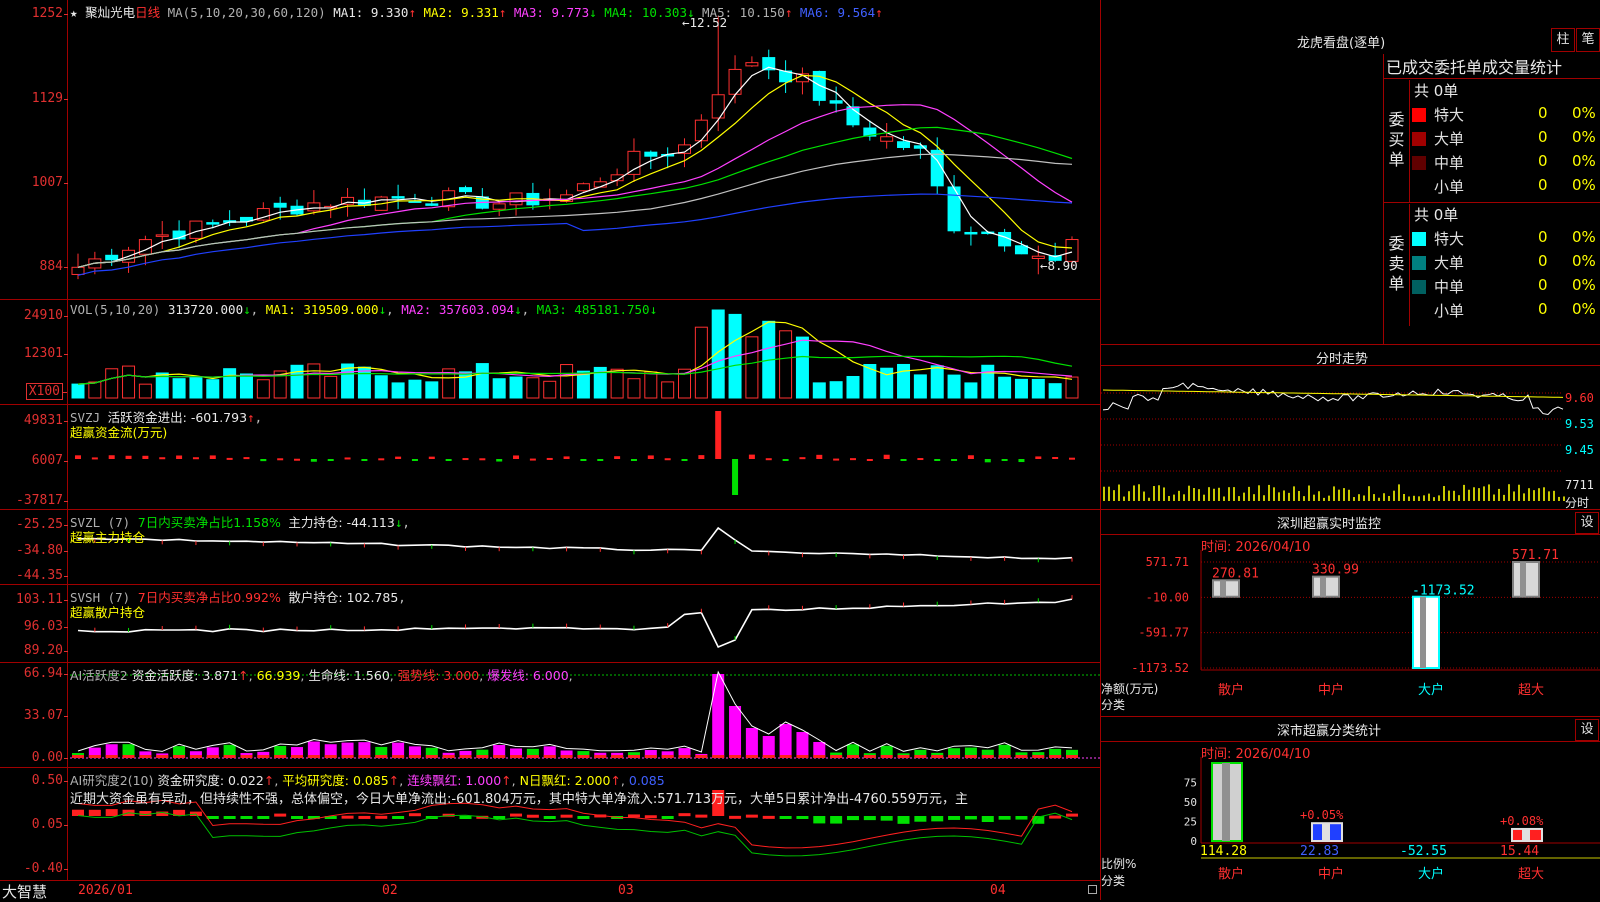 Image resolution: width=1600 pixels, height=902 pixels. I want to click on vol-ma3: MA3: 485181.750, so click(593, 309).